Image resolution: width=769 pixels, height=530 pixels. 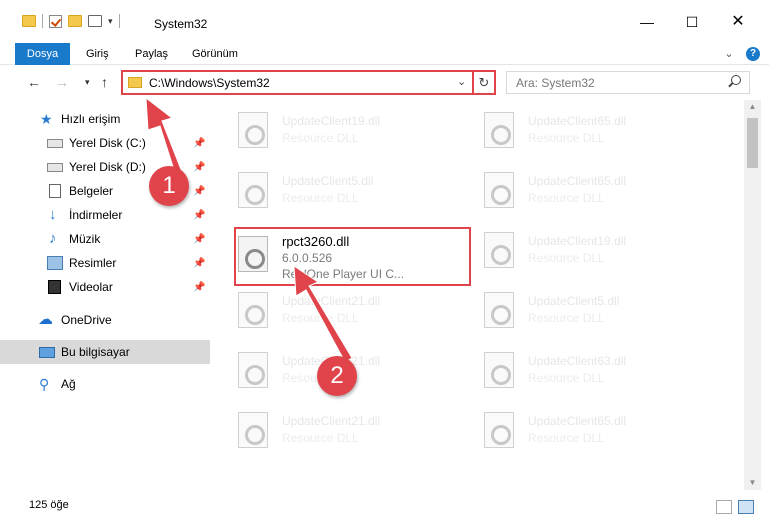 What do you see at coordinates (736, 80) in the screenshot?
I see `search-icon` at bounding box center [736, 80].